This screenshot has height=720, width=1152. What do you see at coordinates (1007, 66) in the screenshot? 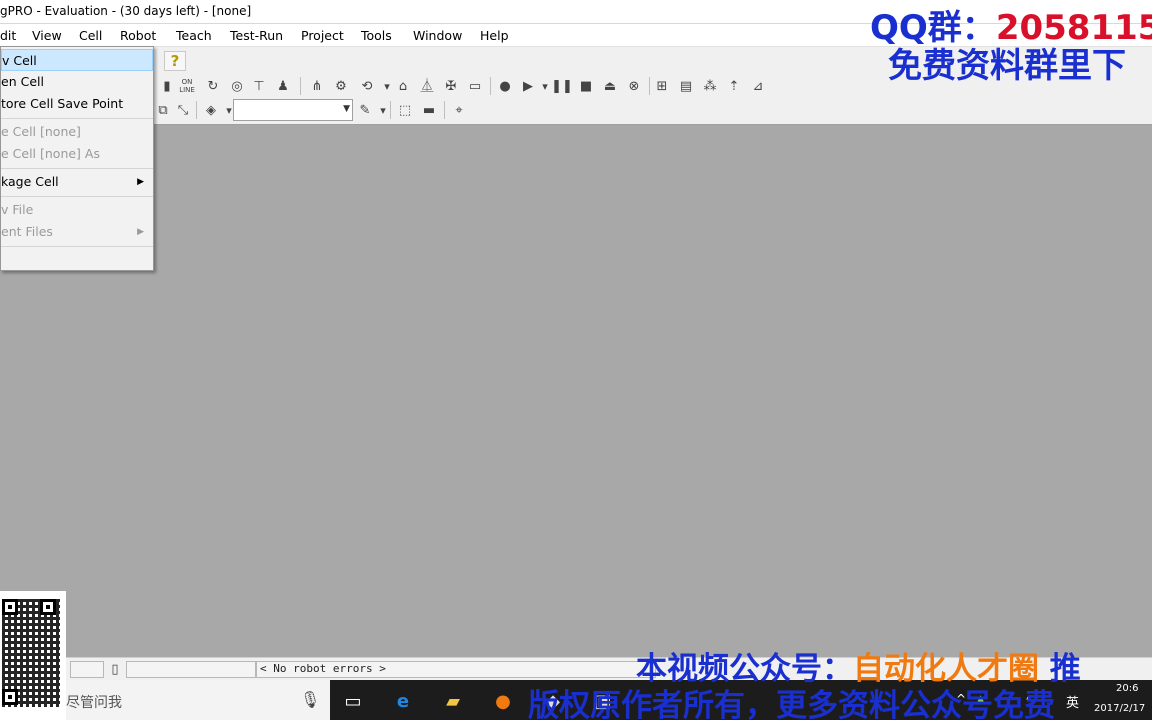
I see `watermark-free-resources: 免费资料群里下` at bounding box center [1007, 66].